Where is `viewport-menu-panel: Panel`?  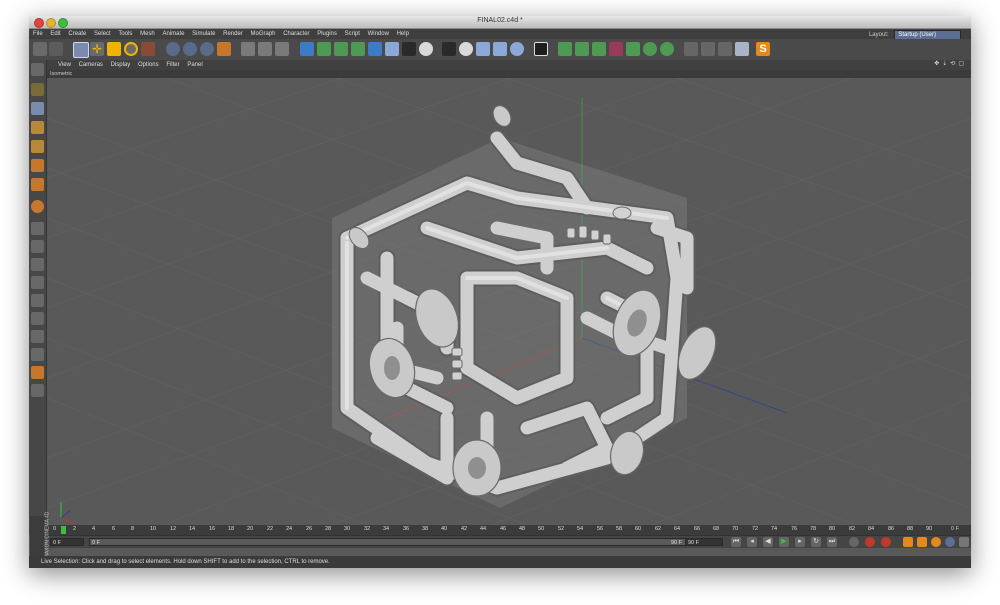
viewport-menu-panel: Panel is located at coordinates (194, 65).